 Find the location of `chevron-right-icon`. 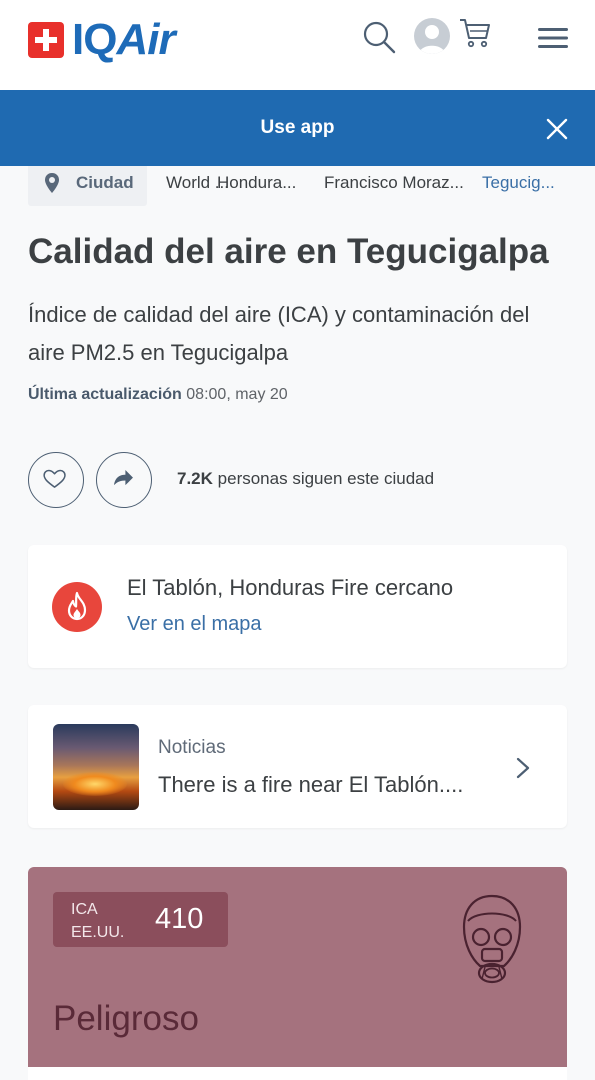

chevron-right-icon is located at coordinates (523, 768).